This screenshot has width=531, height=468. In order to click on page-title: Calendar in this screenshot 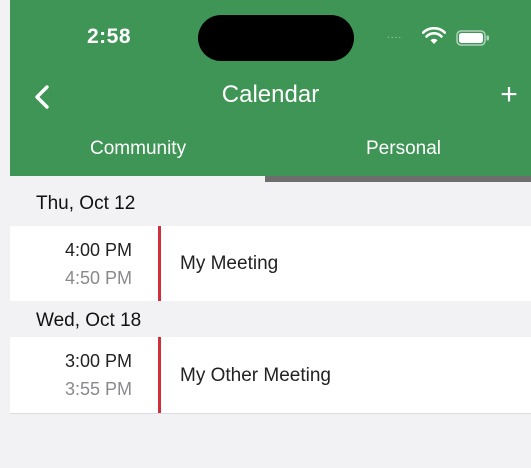, I will do `click(270, 94)`.